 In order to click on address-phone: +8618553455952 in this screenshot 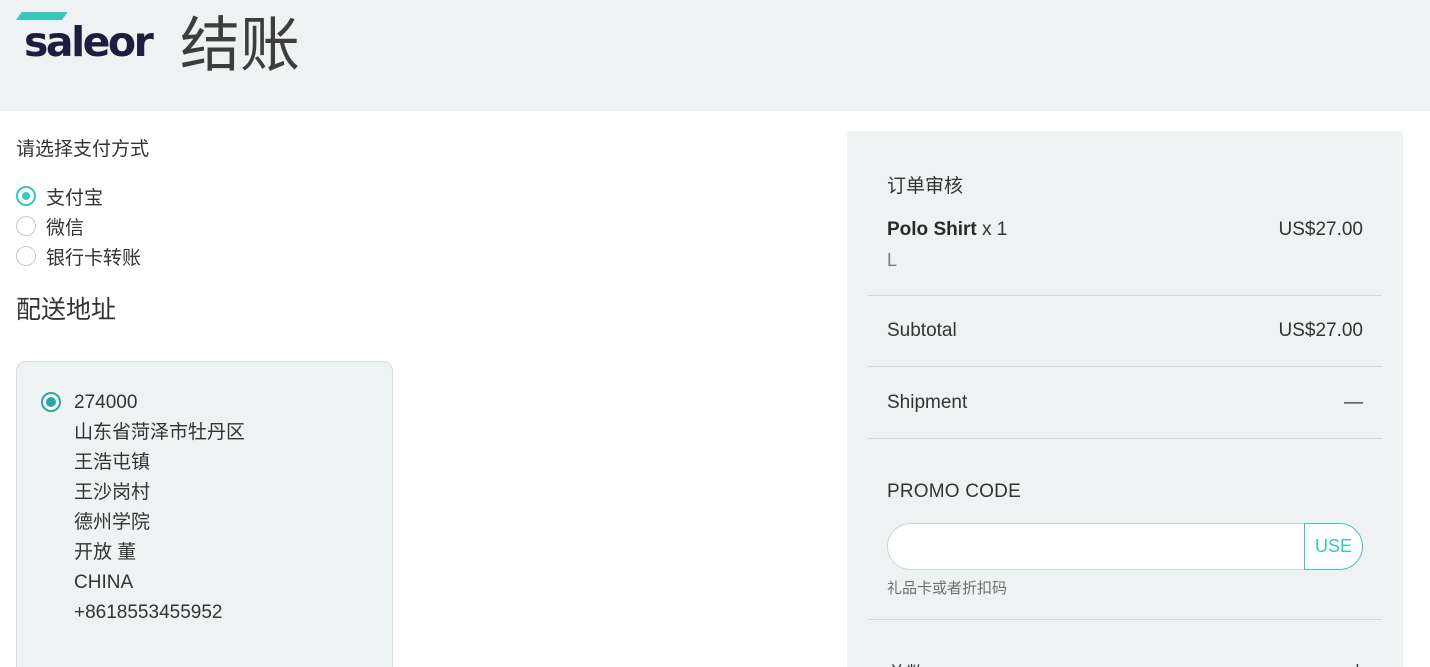, I will do `click(148, 612)`.